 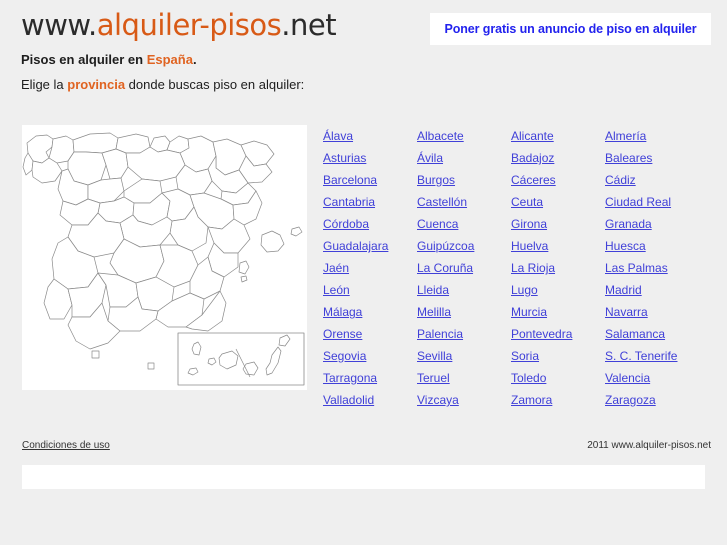 What do you see at coordinates (370, 405) in the screenshot?
I see `province-link-valladolid: Valladolid` at bounding box center [370, 405].